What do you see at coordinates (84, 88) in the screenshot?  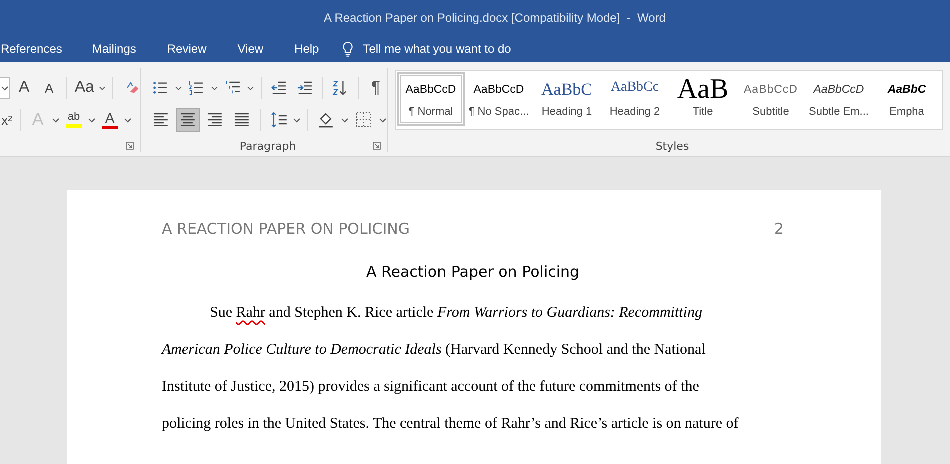 I see `change-case-button: Aa` at bounding box center [84, 88].